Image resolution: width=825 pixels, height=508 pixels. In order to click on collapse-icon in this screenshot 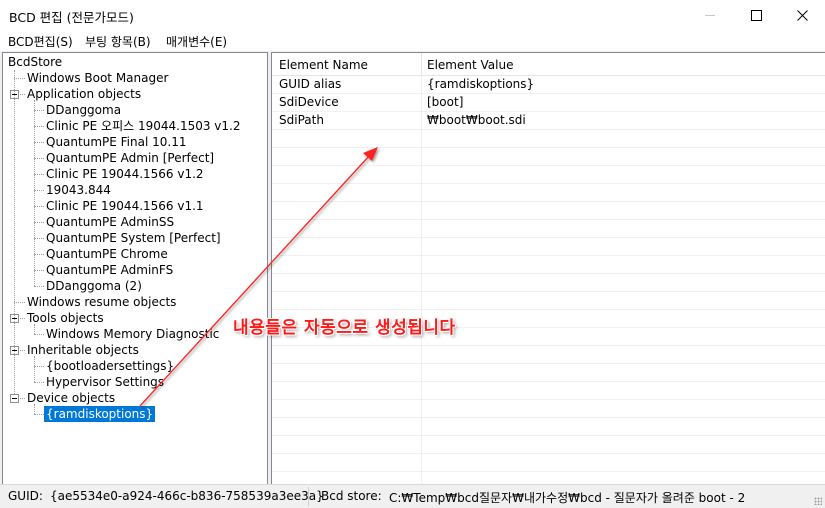, I will do `click(14, 398)`.